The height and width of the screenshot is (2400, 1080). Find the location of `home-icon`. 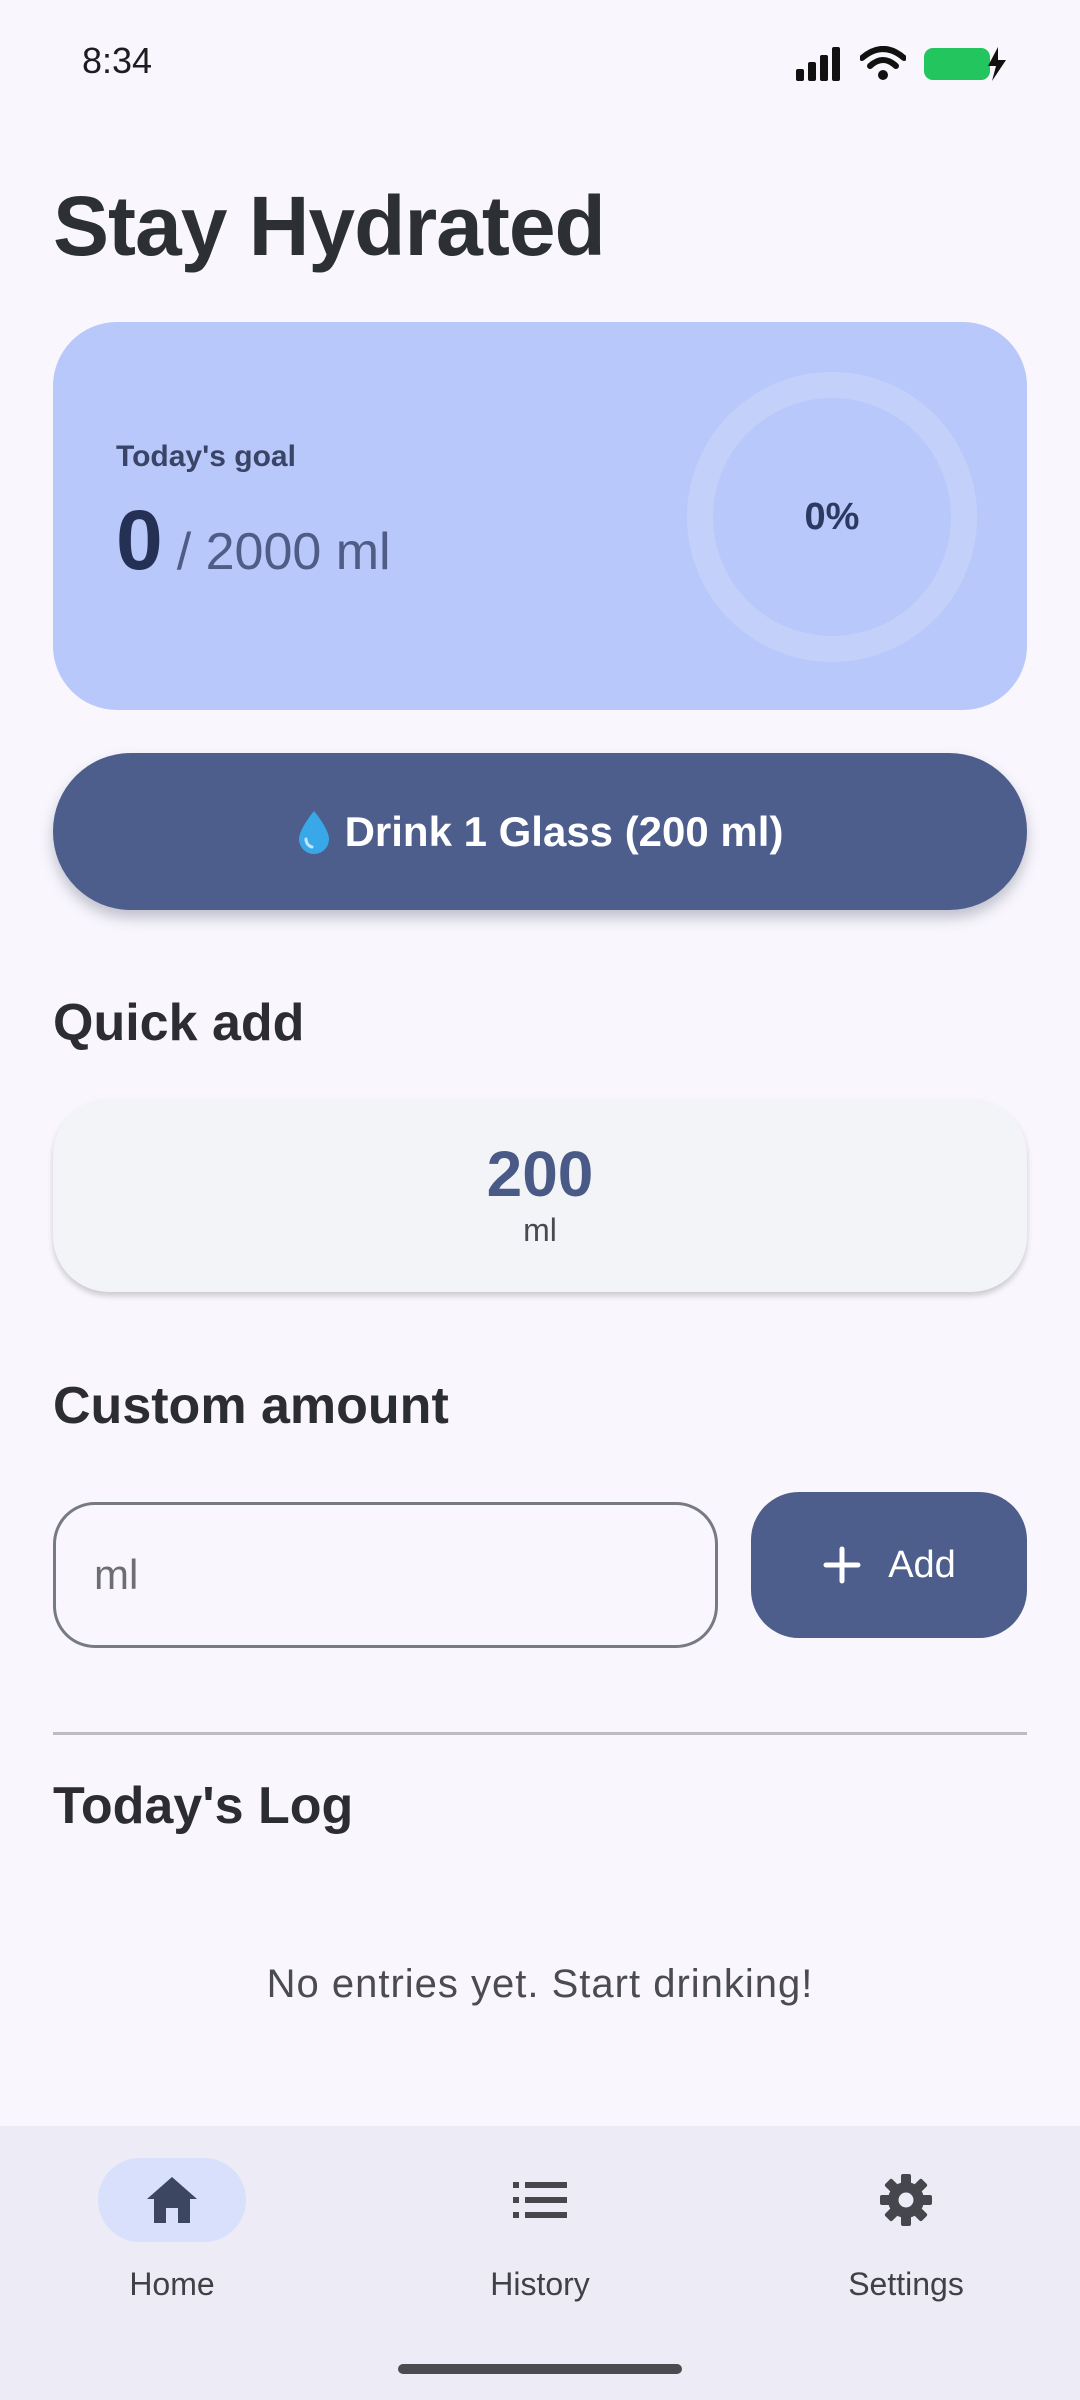

home-icon is located at coordinates (172, 2200).